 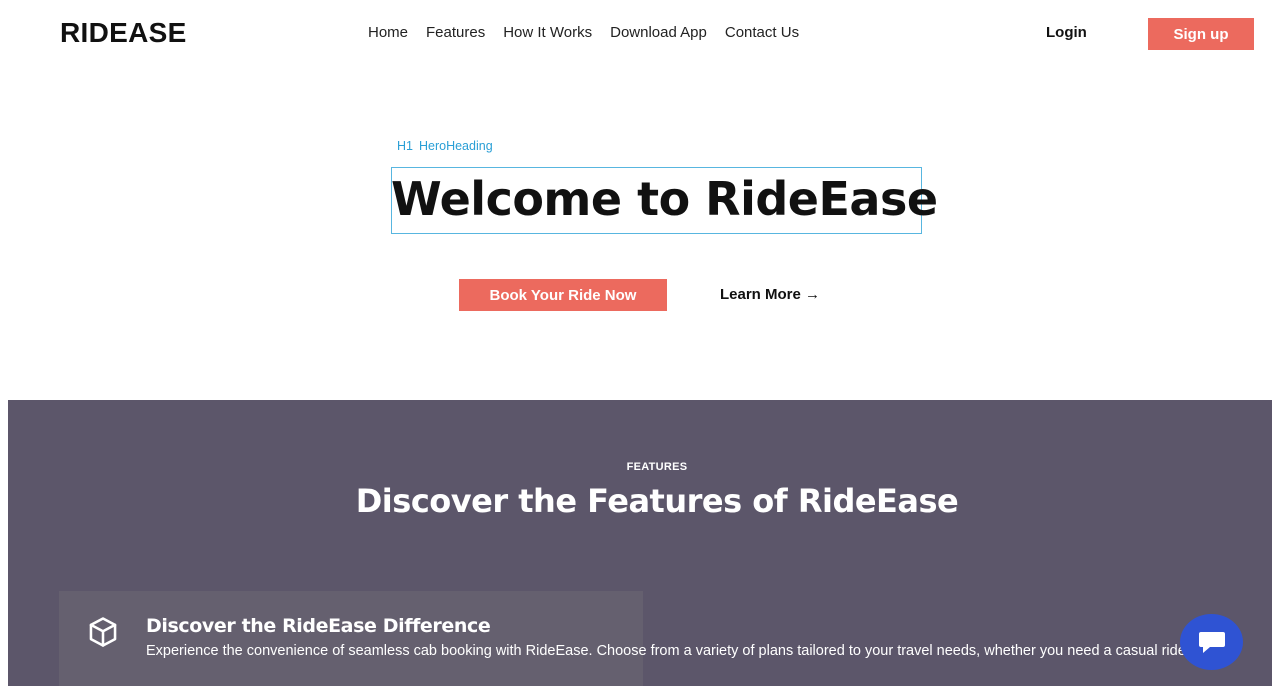 I want to click on nav-contact-us: Contact Us, so click(x=762, y=32).